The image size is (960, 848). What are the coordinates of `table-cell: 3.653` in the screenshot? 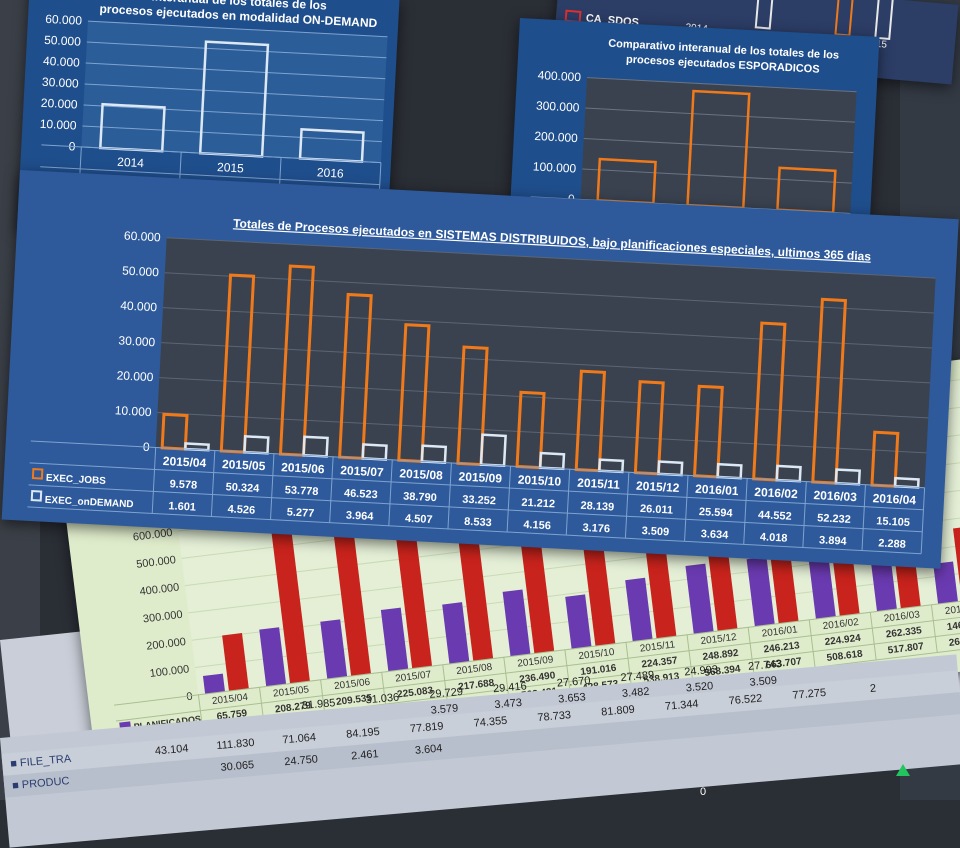 It's located at (572, 698).